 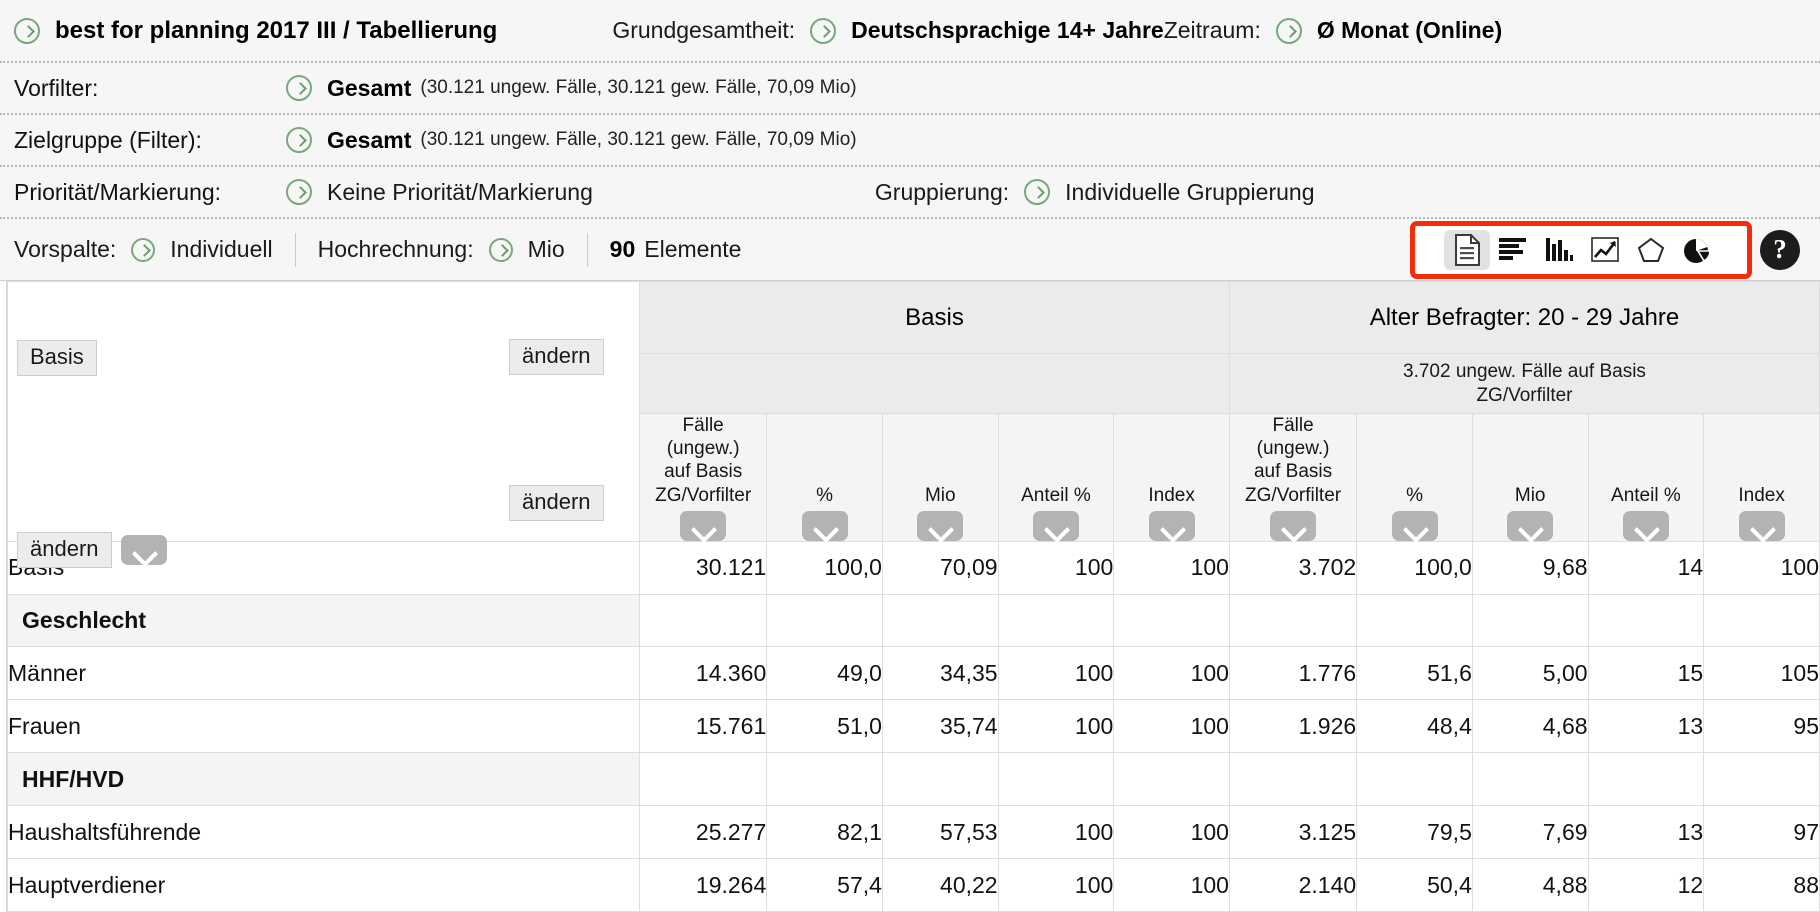 What do you see at coordinates (323, 832) in the screenshot?
I see `row-label: Haushaltsführende` at bounding box center [323, 832].